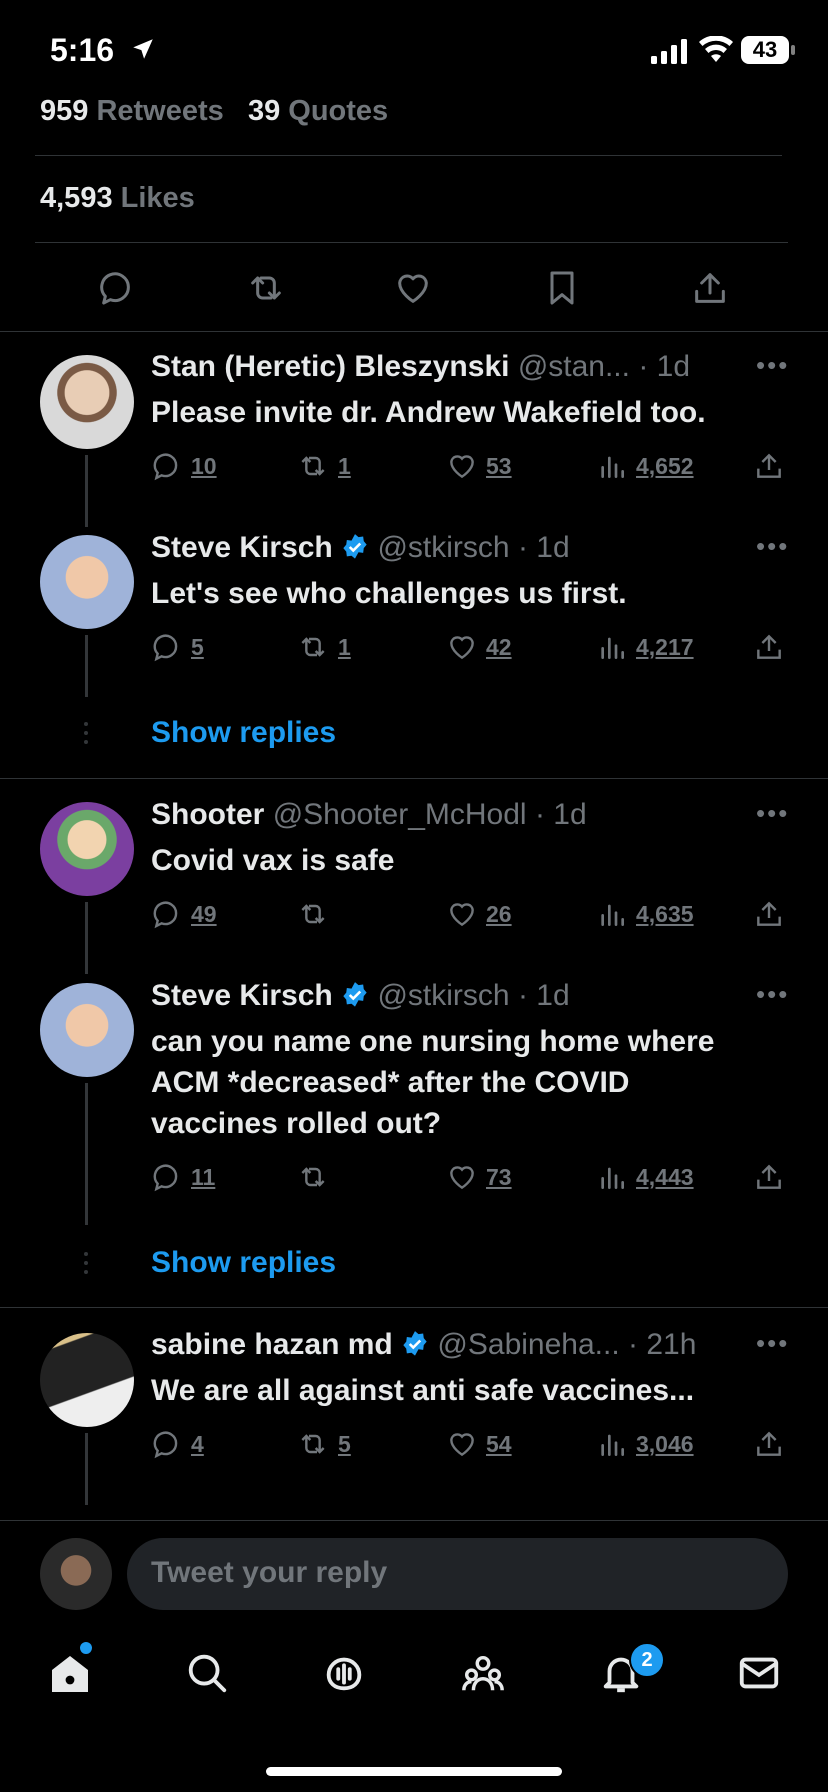 The height and width of the screenshot is (1792, 828). Describe the element at coordinates (184, 466) in the screenshot. I see `reply-button: 10` at that location.